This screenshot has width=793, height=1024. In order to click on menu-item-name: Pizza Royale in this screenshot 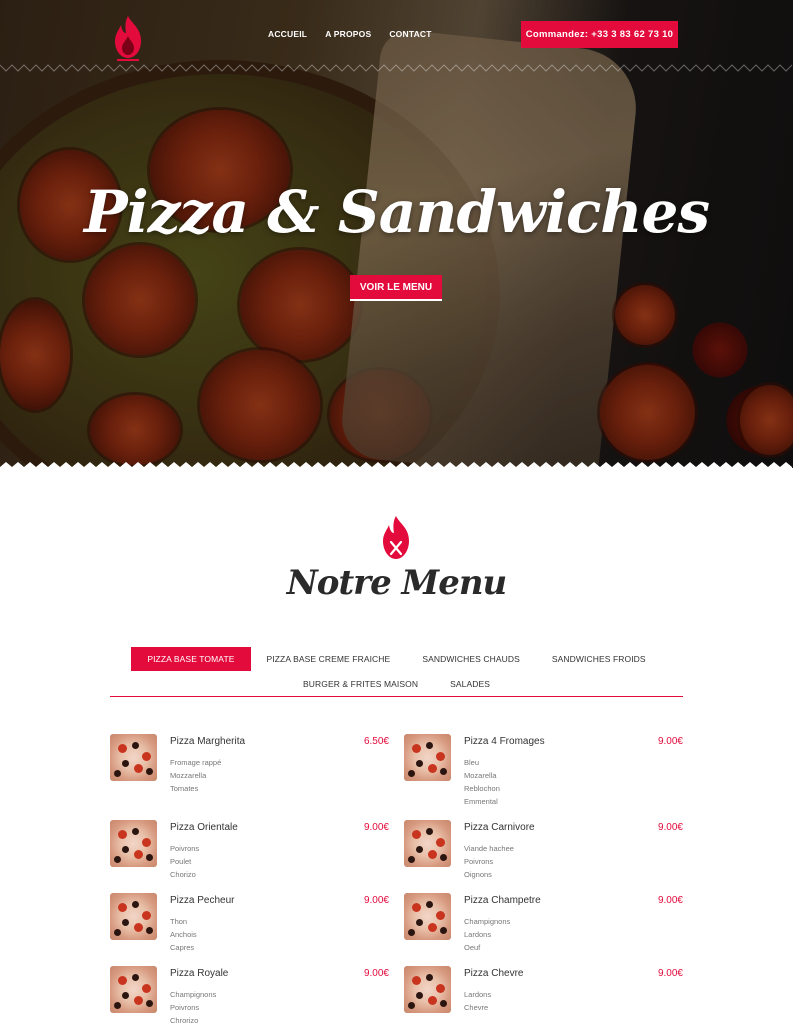, I will do `click(199, 973)`.